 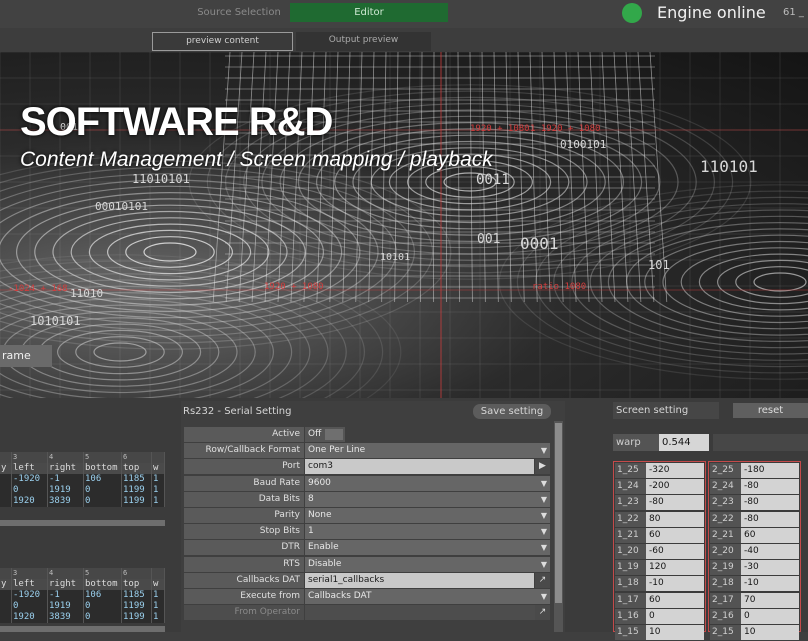 What do you see at coordinates (675, 486) in the screenshot?
I see `warp-point-field: -200` at bounding box center [675, 486].